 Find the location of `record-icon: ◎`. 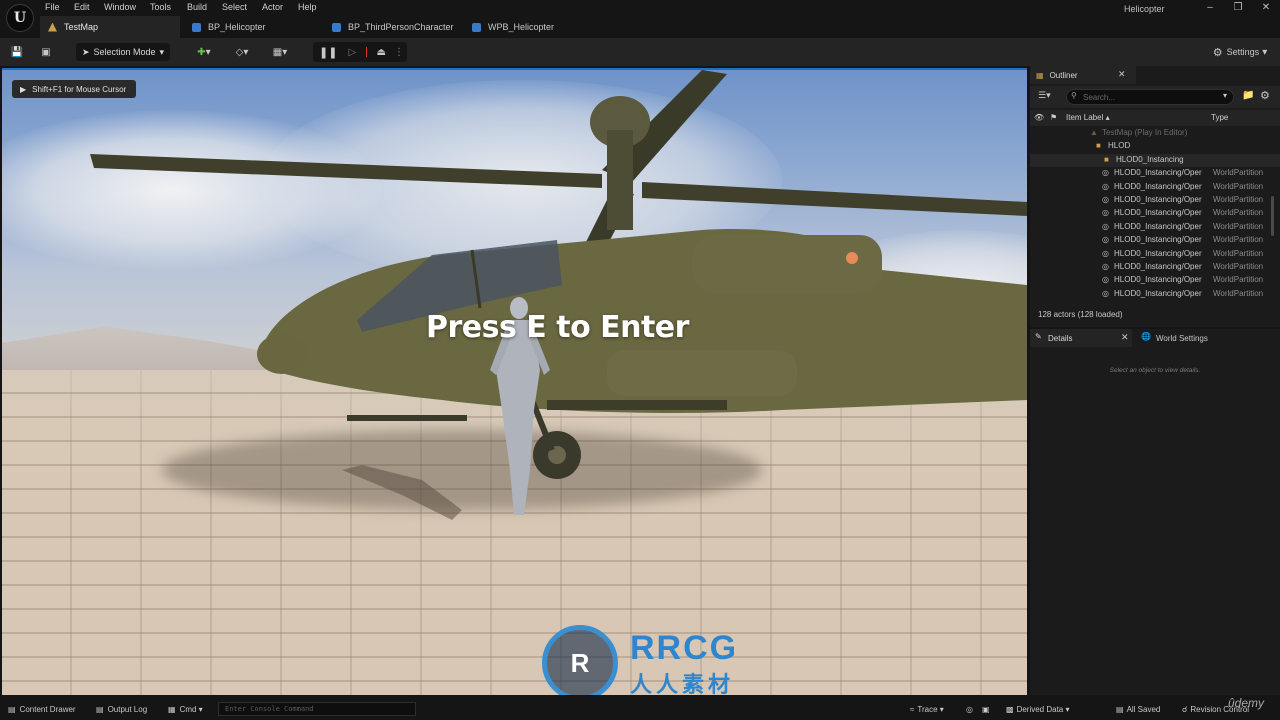

record-icon: ◎ is located at coordinates (969, 709).